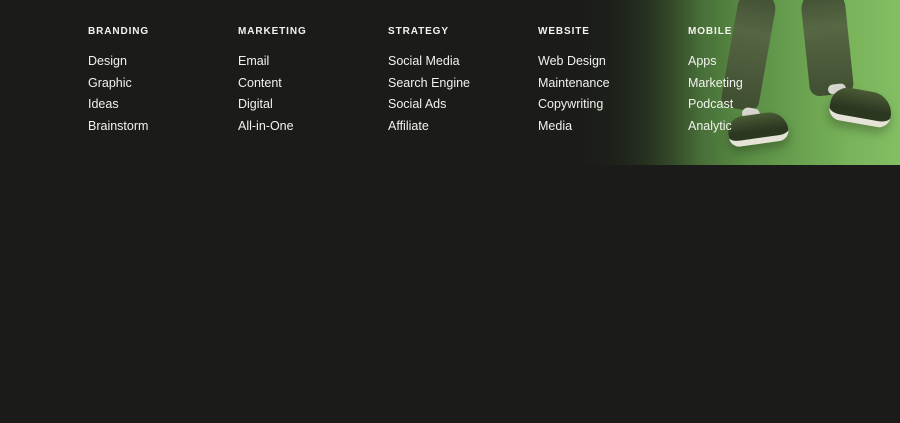  What do you see at coordinates (118, 127) in the screenshot?
I see `footer-link-brainstorm: Brainstorm` at bounding box center [118, 127].